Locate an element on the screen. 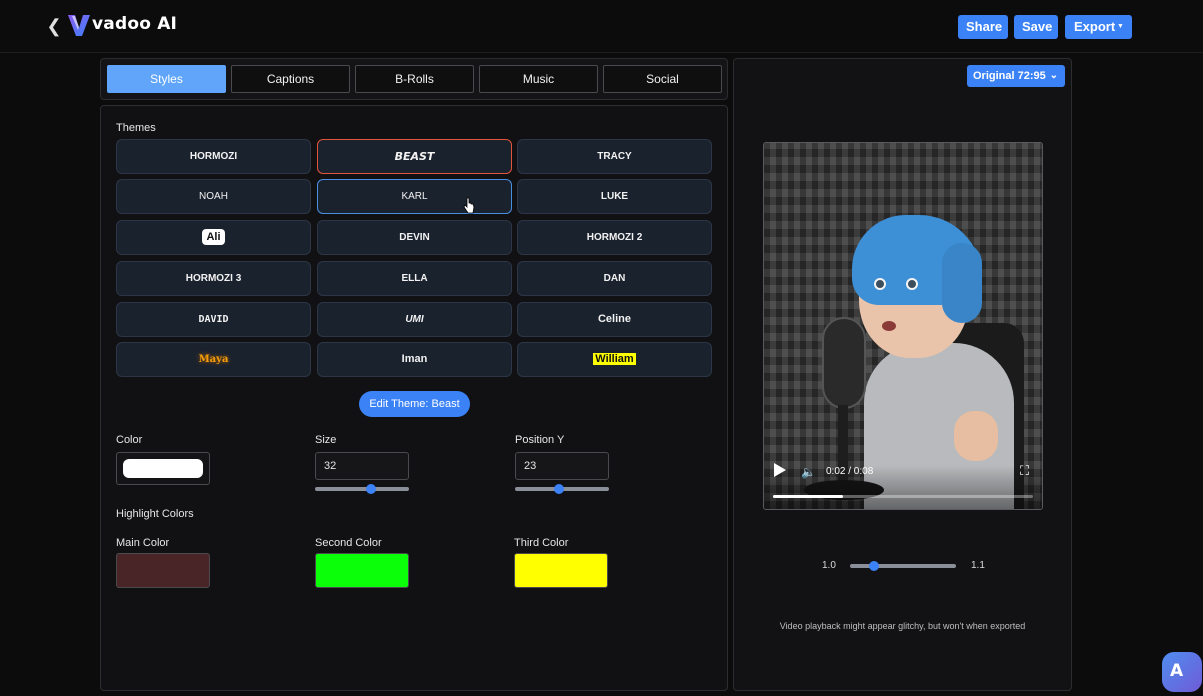  assistant-icon: A is located at coordinates (1182, 672).